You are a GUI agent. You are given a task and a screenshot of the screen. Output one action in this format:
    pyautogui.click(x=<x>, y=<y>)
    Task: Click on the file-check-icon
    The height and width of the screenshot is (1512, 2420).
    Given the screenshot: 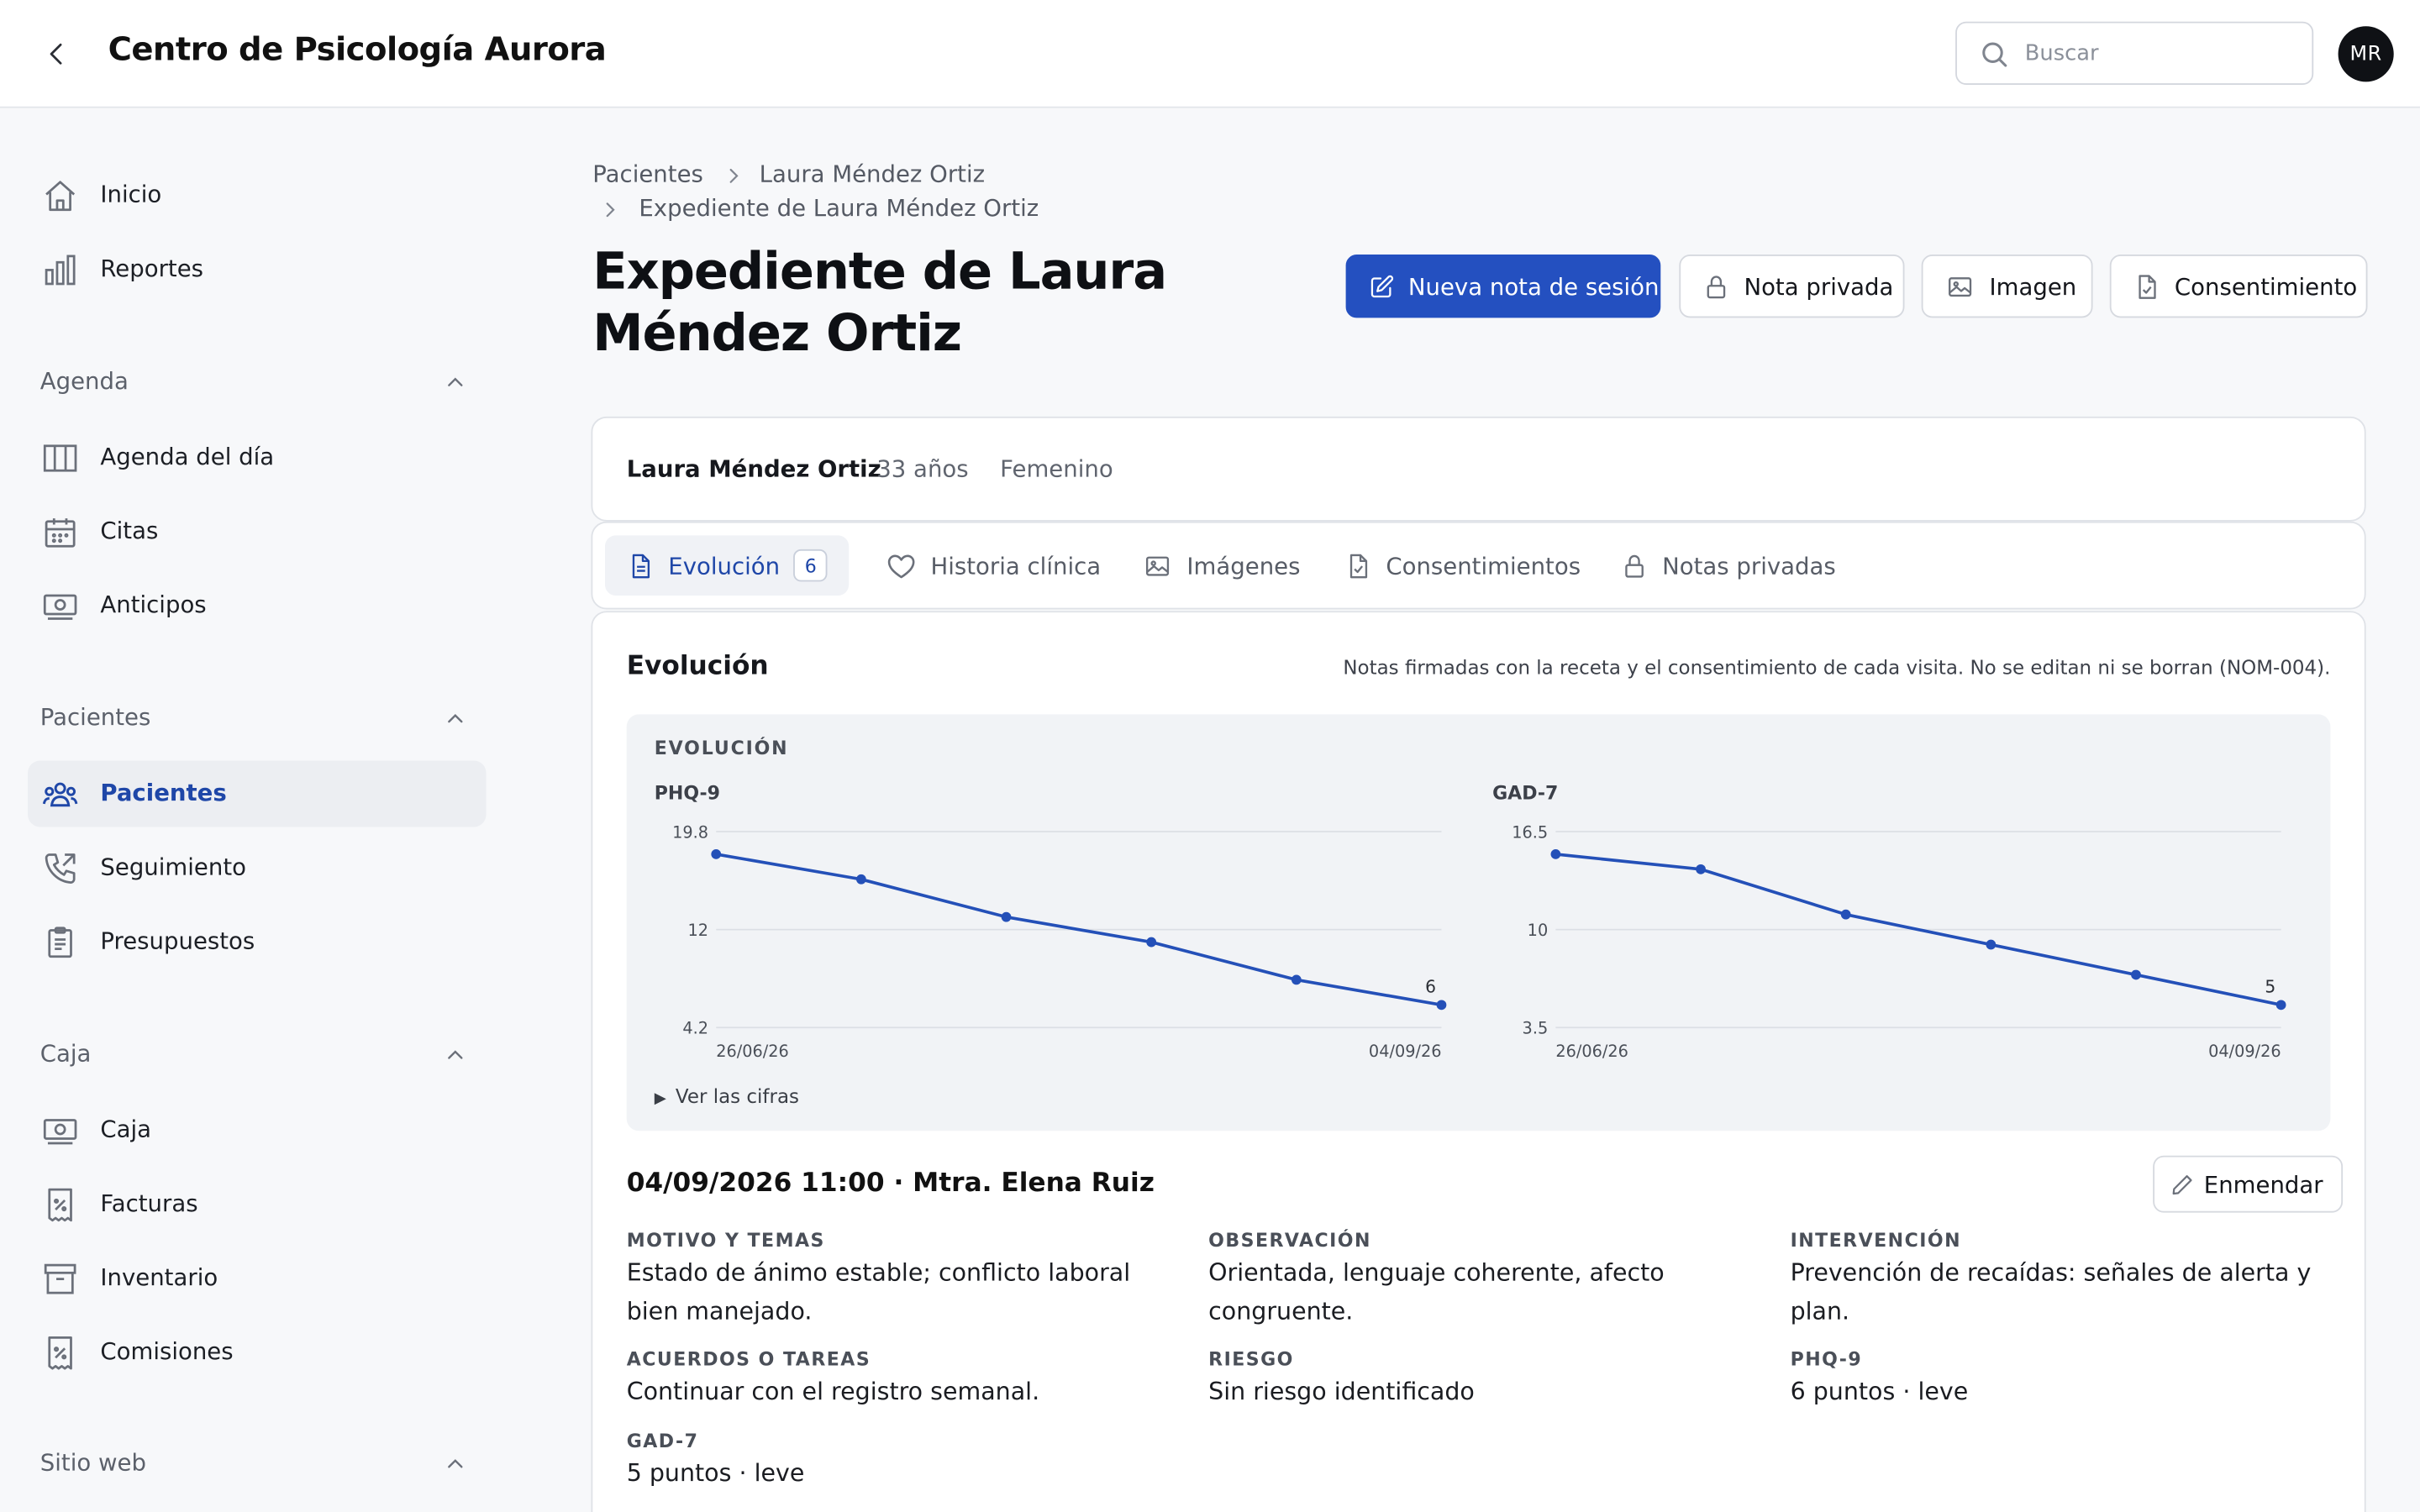 What is the action you would take?
    pyautogui.click(x=1358, y=565)
    